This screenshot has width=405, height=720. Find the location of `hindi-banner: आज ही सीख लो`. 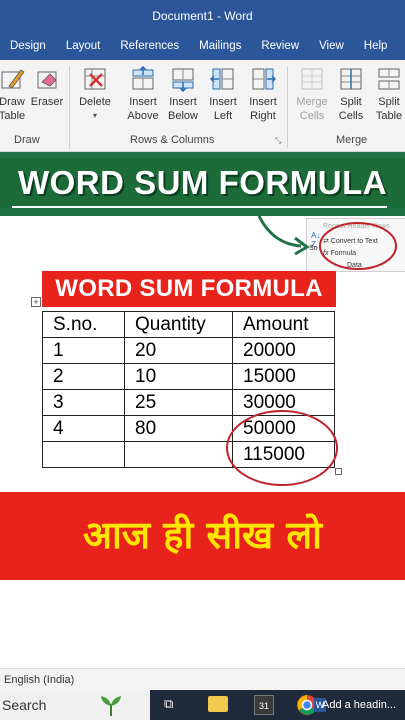

hindi-banner: आज ही सीख लो is located at coordinates (202, 536).